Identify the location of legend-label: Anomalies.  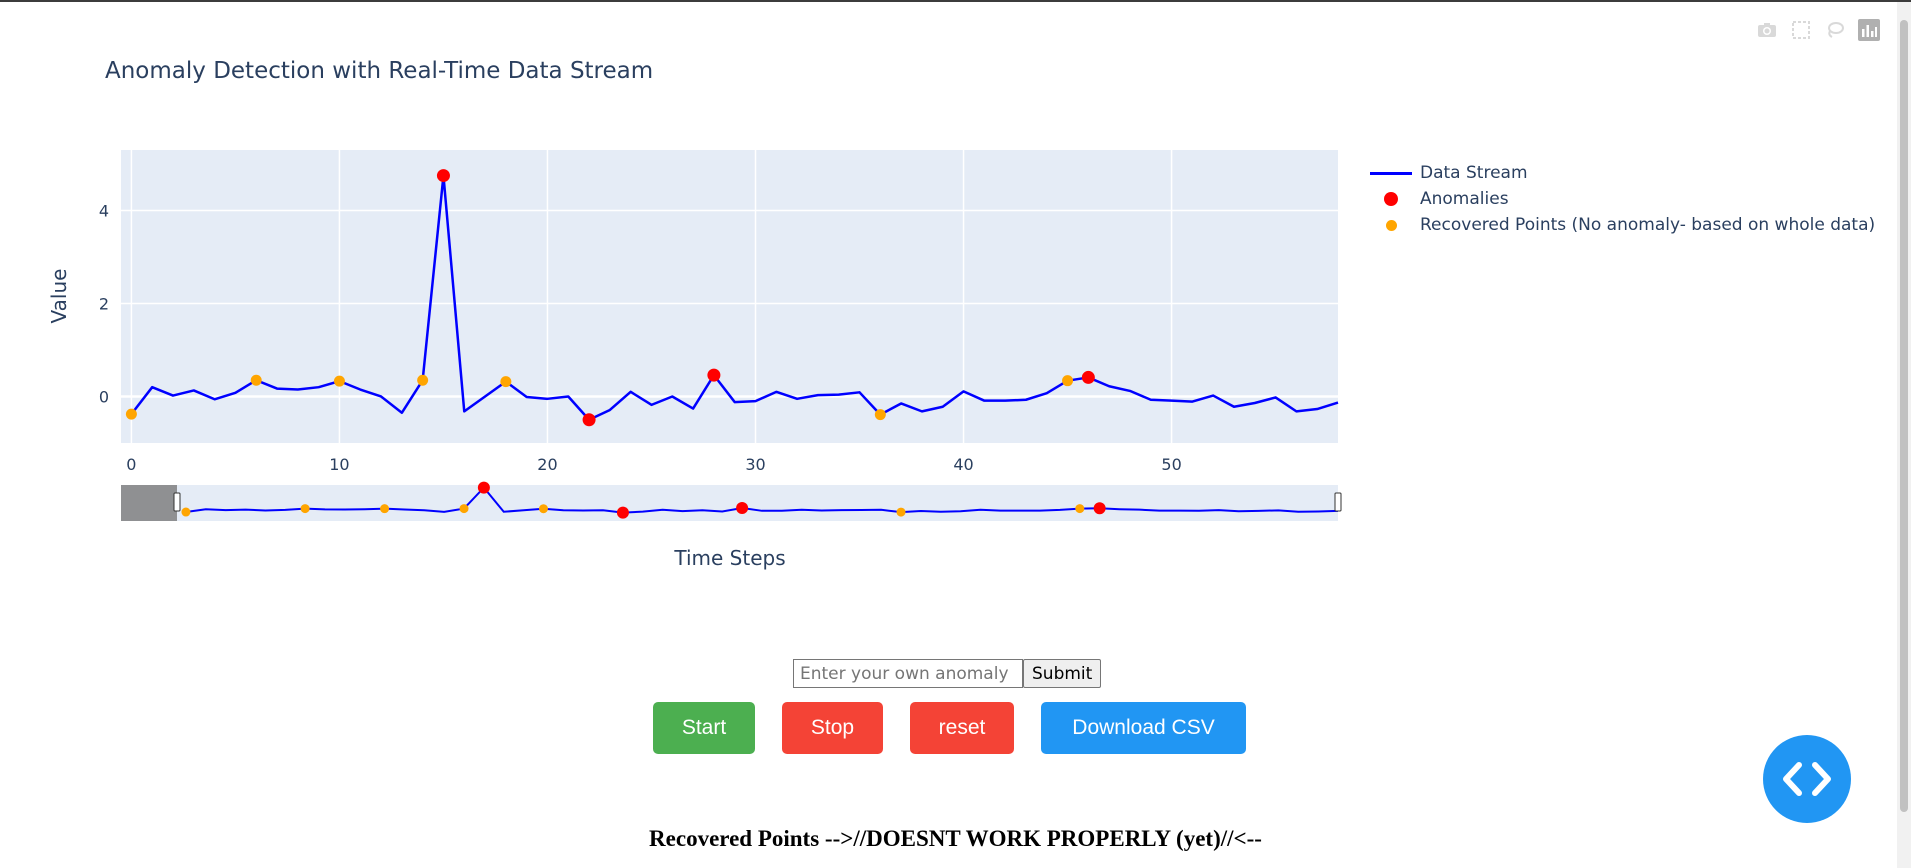
(1464, 199).